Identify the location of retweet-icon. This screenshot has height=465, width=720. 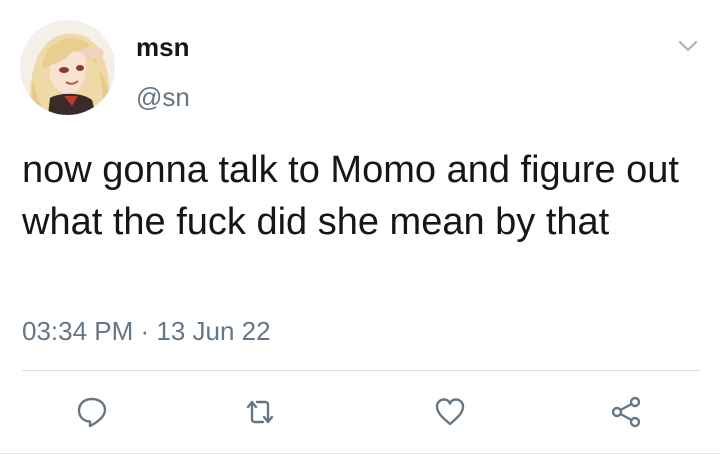
(260, 412).